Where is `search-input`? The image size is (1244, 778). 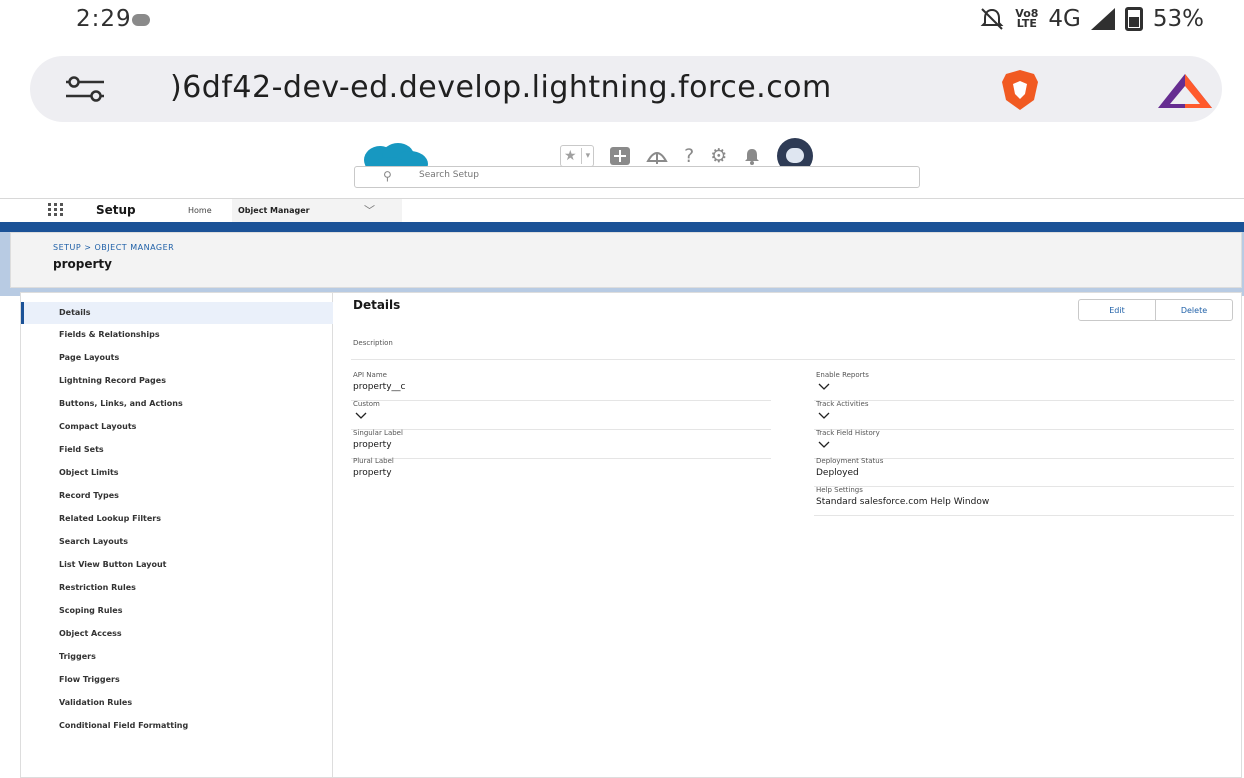 search-input is located at coordinates (659, 175).